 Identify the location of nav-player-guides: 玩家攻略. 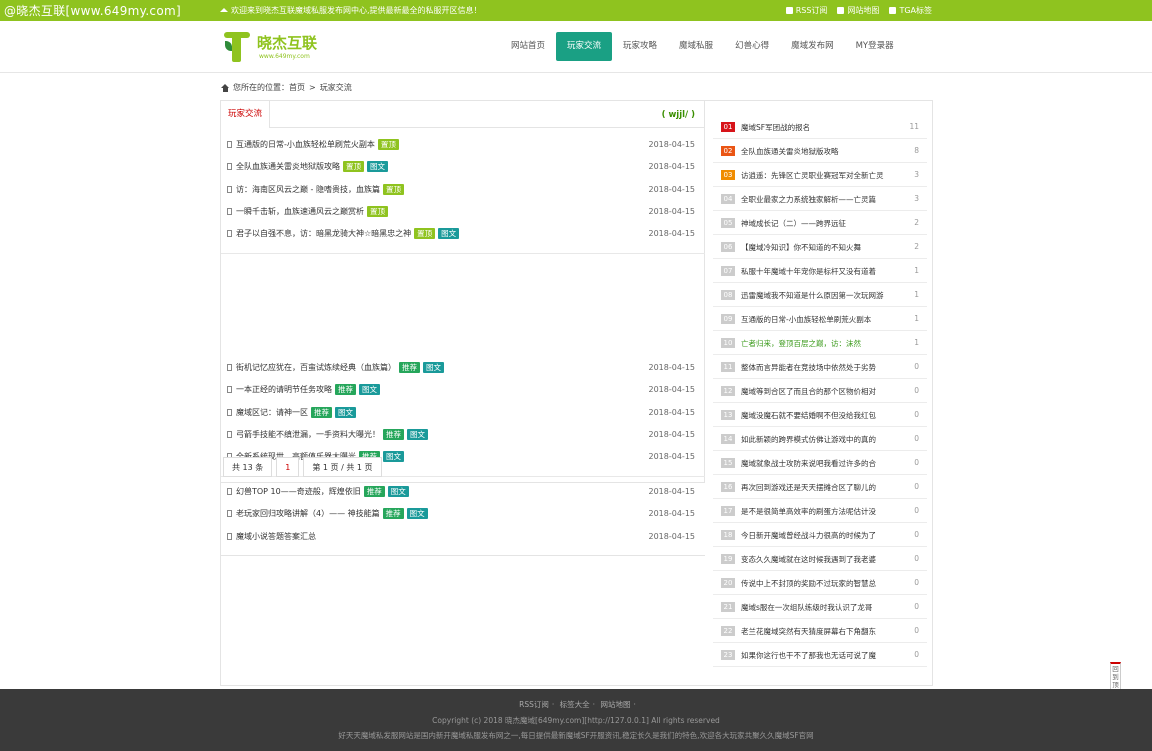
(640, 46).